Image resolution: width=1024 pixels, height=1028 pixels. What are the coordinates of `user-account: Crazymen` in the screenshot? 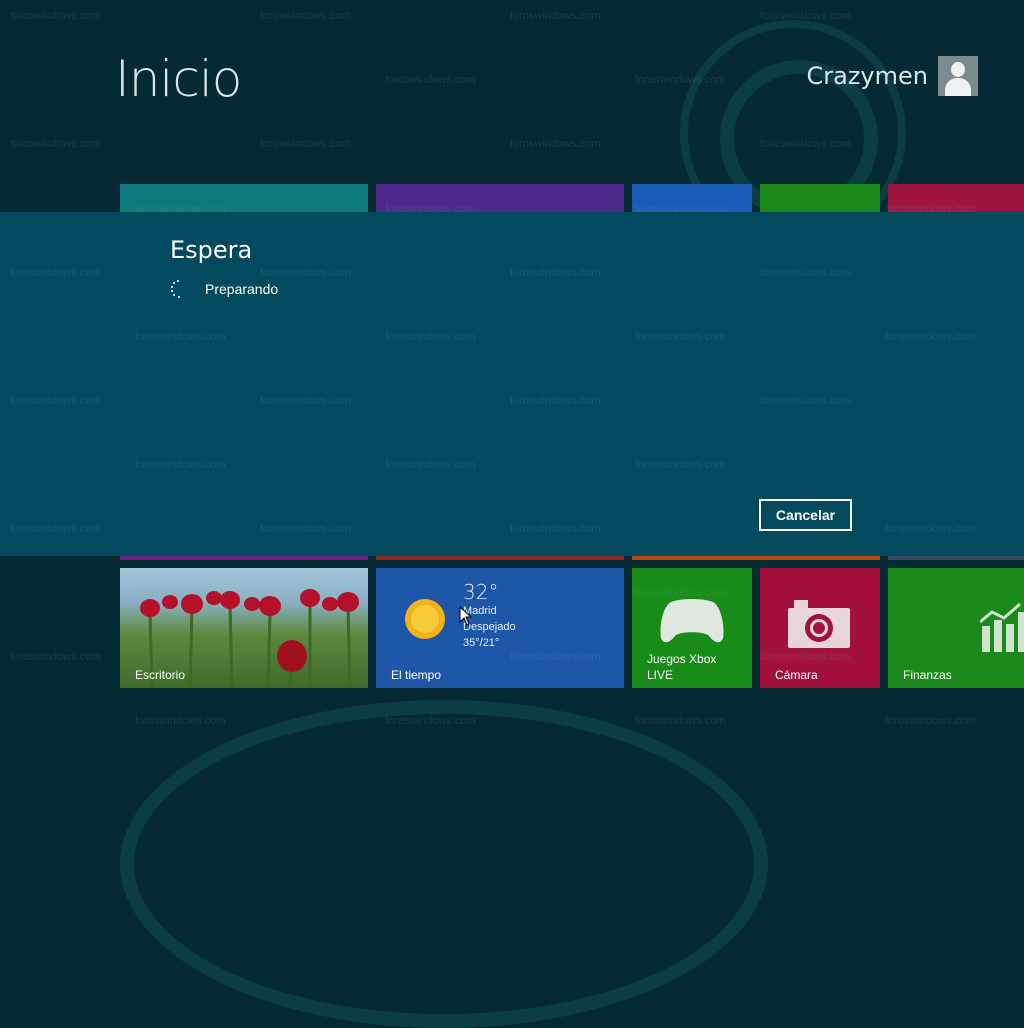 It's located at (892, 76).